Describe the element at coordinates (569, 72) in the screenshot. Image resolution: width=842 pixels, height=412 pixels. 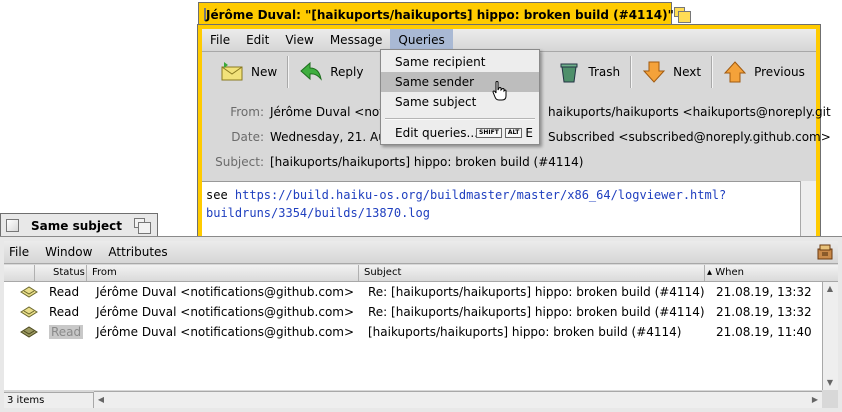
I see `trash-icon` at that location.